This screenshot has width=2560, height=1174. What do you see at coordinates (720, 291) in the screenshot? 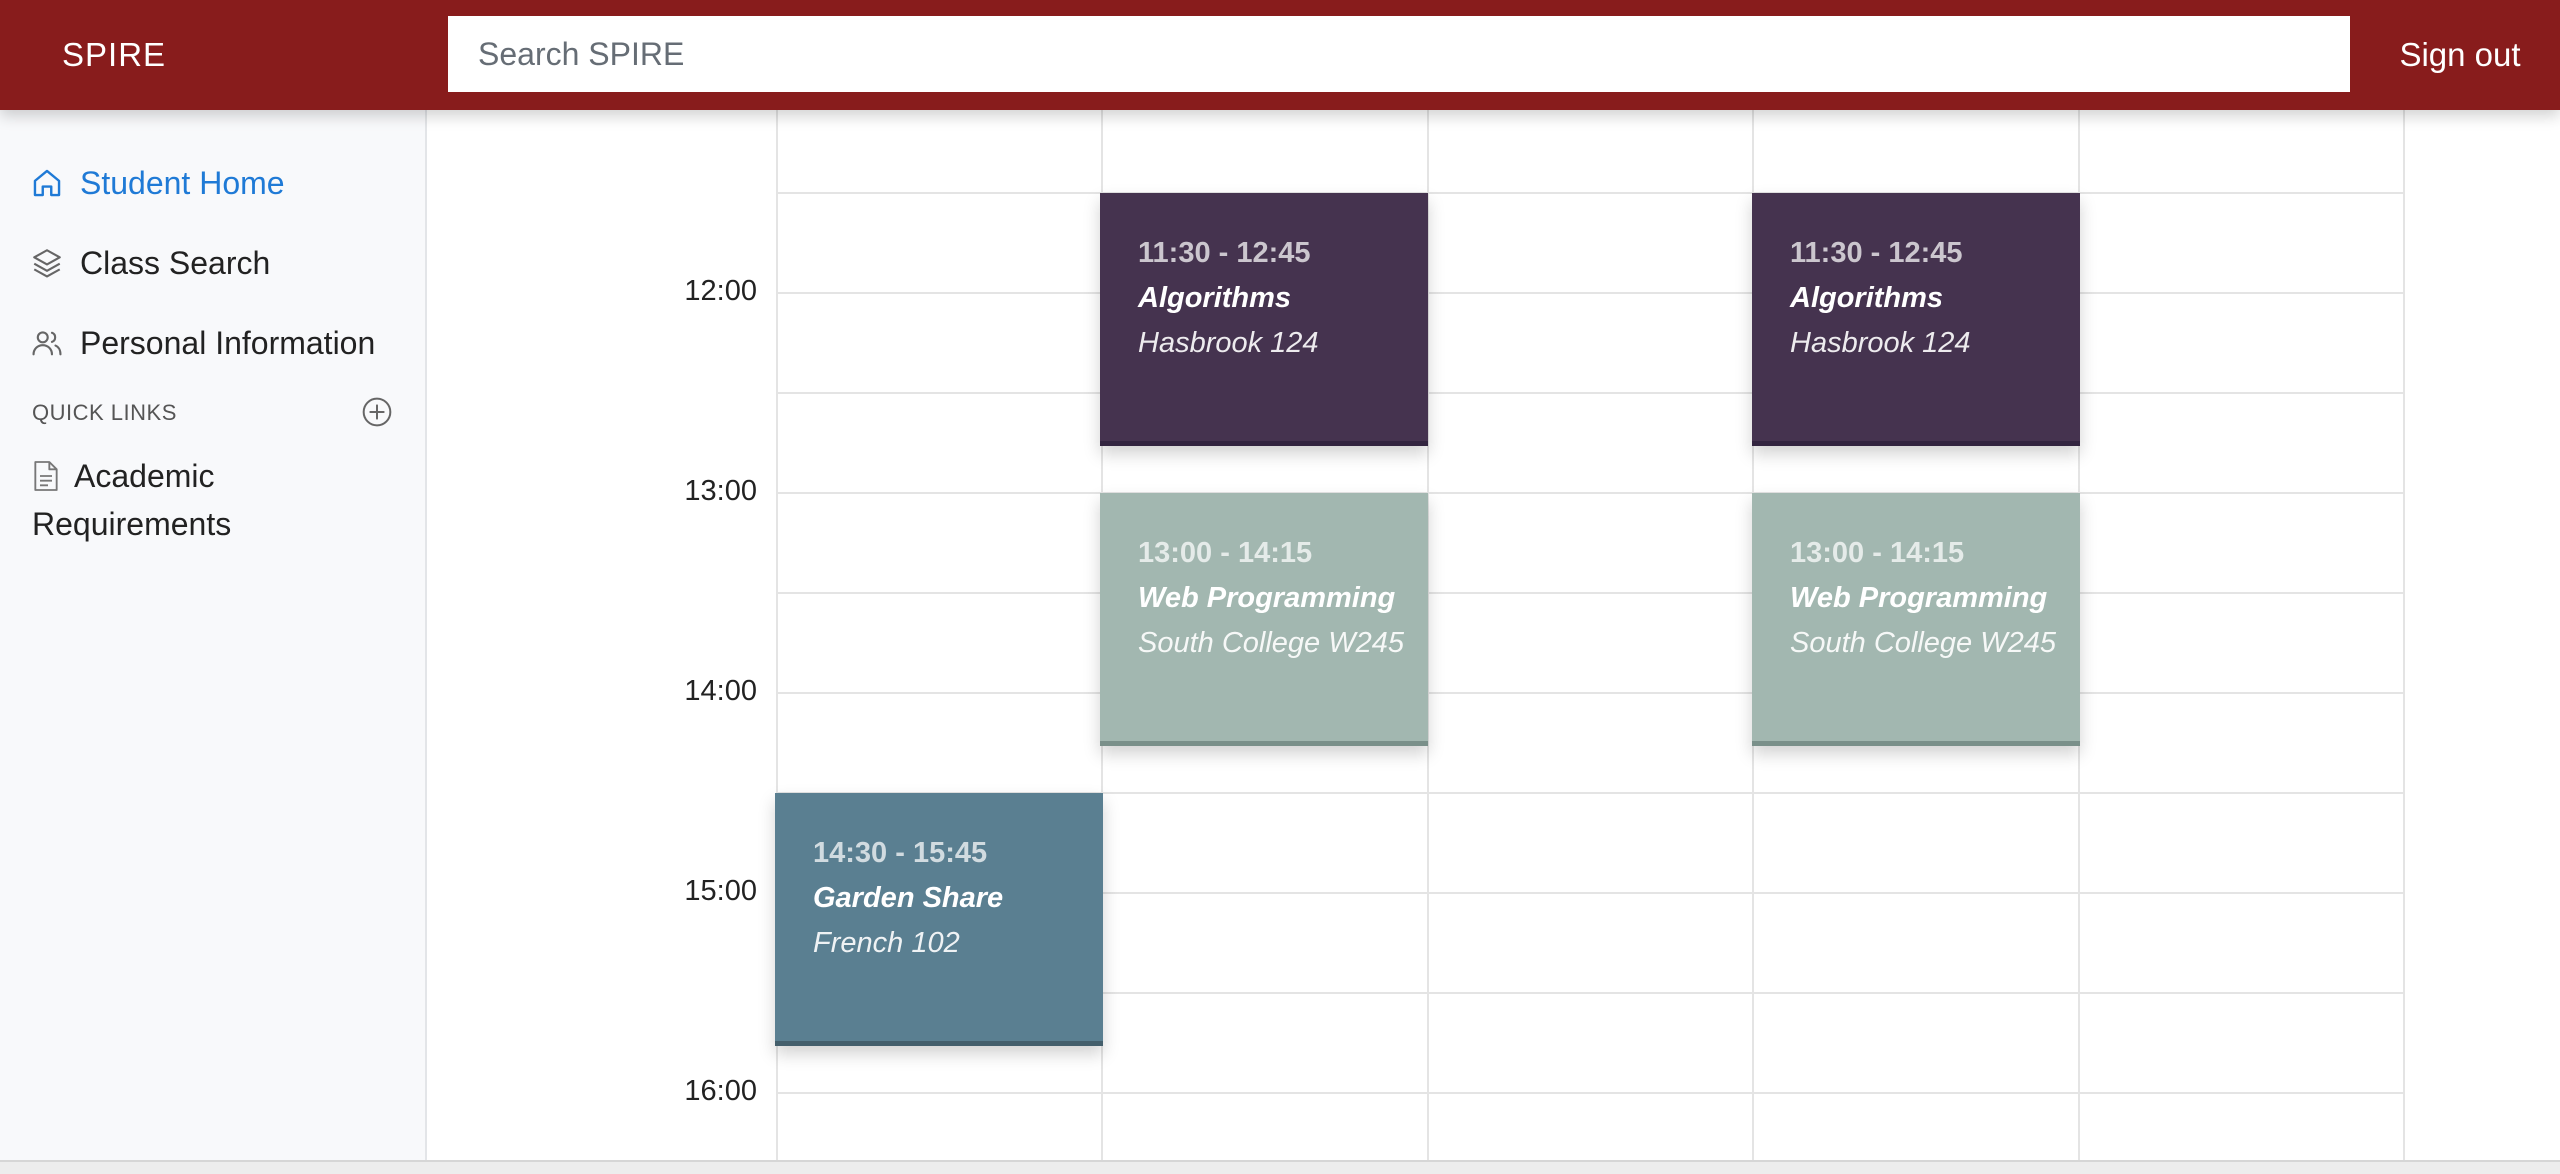
I see `time-label: 12:00` at bounding box center [720, 291].